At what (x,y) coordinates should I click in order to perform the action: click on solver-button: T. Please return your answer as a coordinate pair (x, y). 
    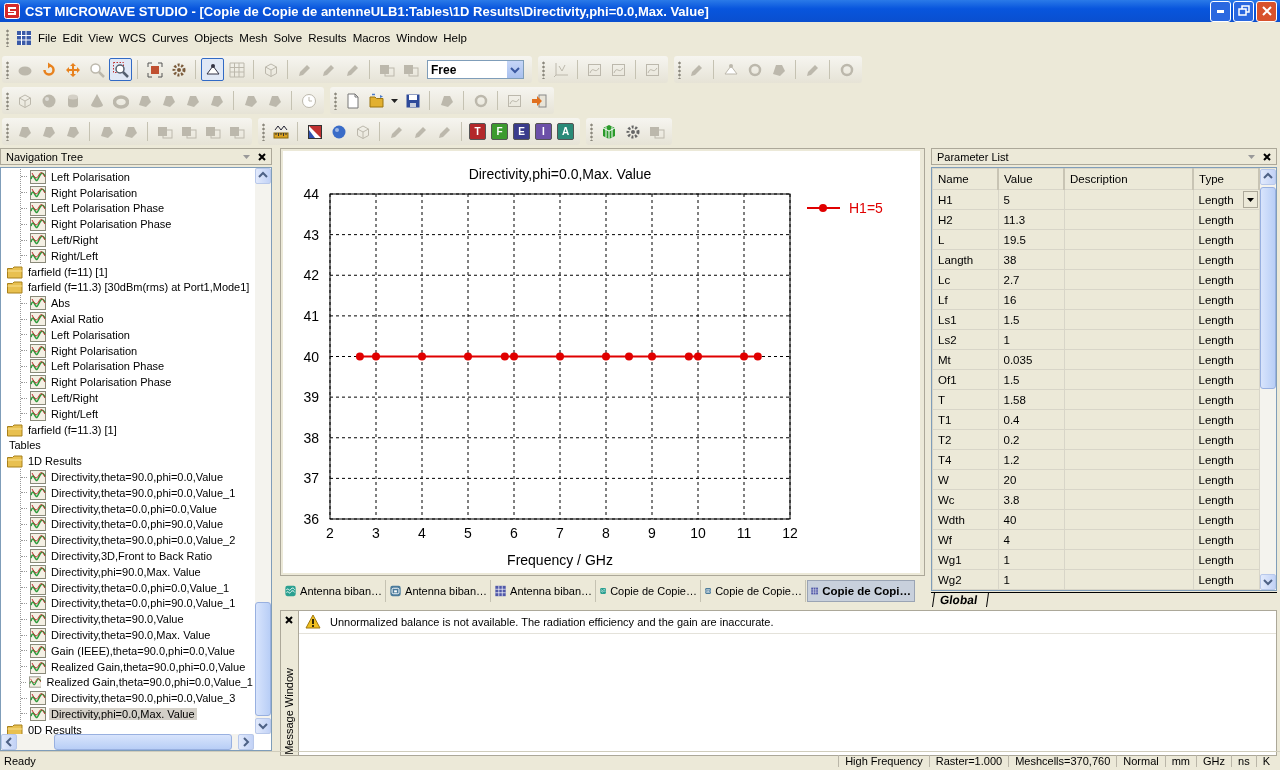
    Looking at the image, I should click on (477, 131).